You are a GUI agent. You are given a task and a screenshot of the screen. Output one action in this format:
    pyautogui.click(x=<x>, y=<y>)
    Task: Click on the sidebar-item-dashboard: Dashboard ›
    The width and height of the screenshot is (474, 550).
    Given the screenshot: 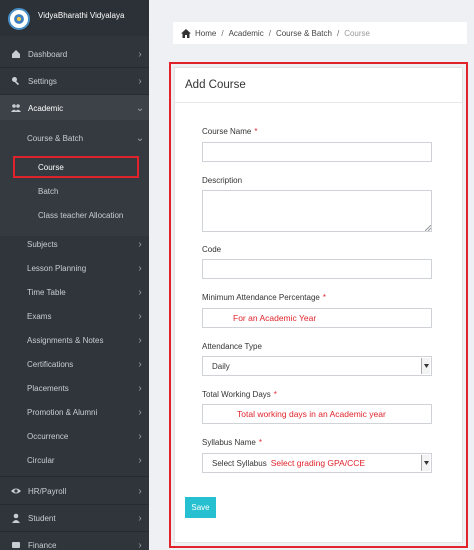 What is the action you would take?
    pyautogui.click(x=74, y=54)
    